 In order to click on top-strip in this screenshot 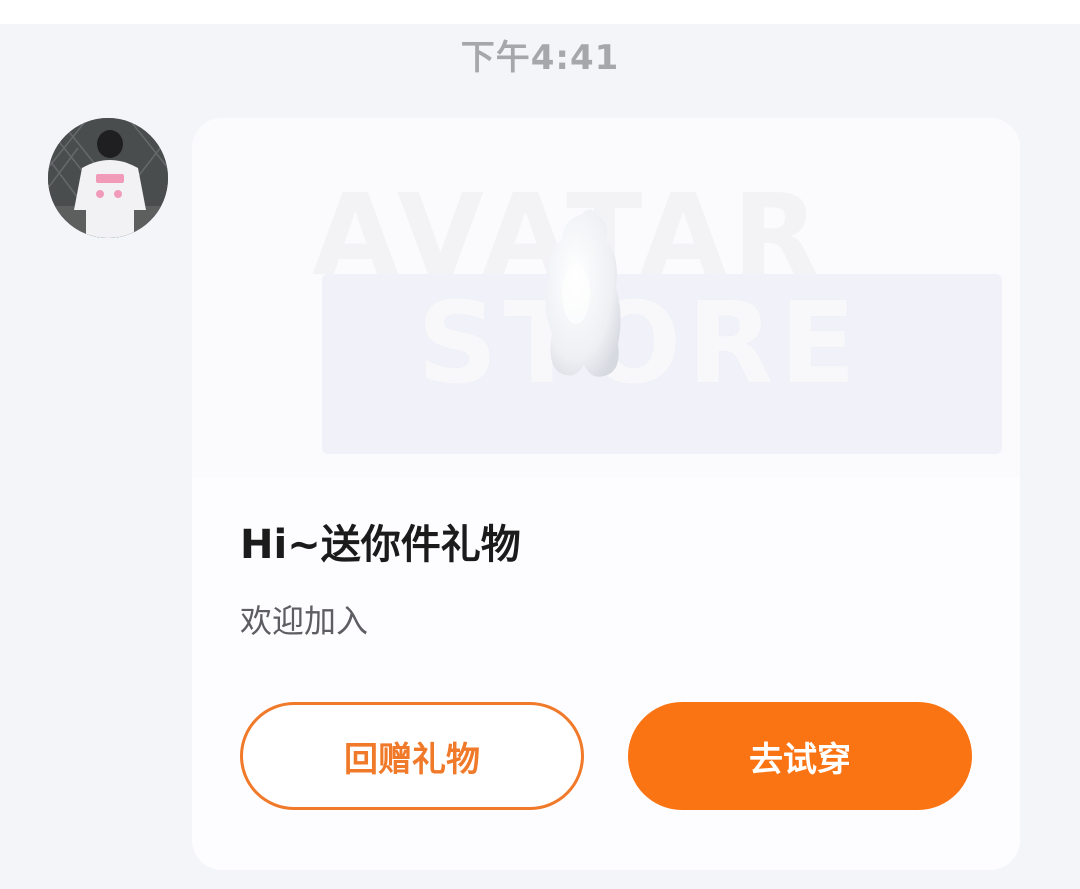, I will do `click(540, 12)`.